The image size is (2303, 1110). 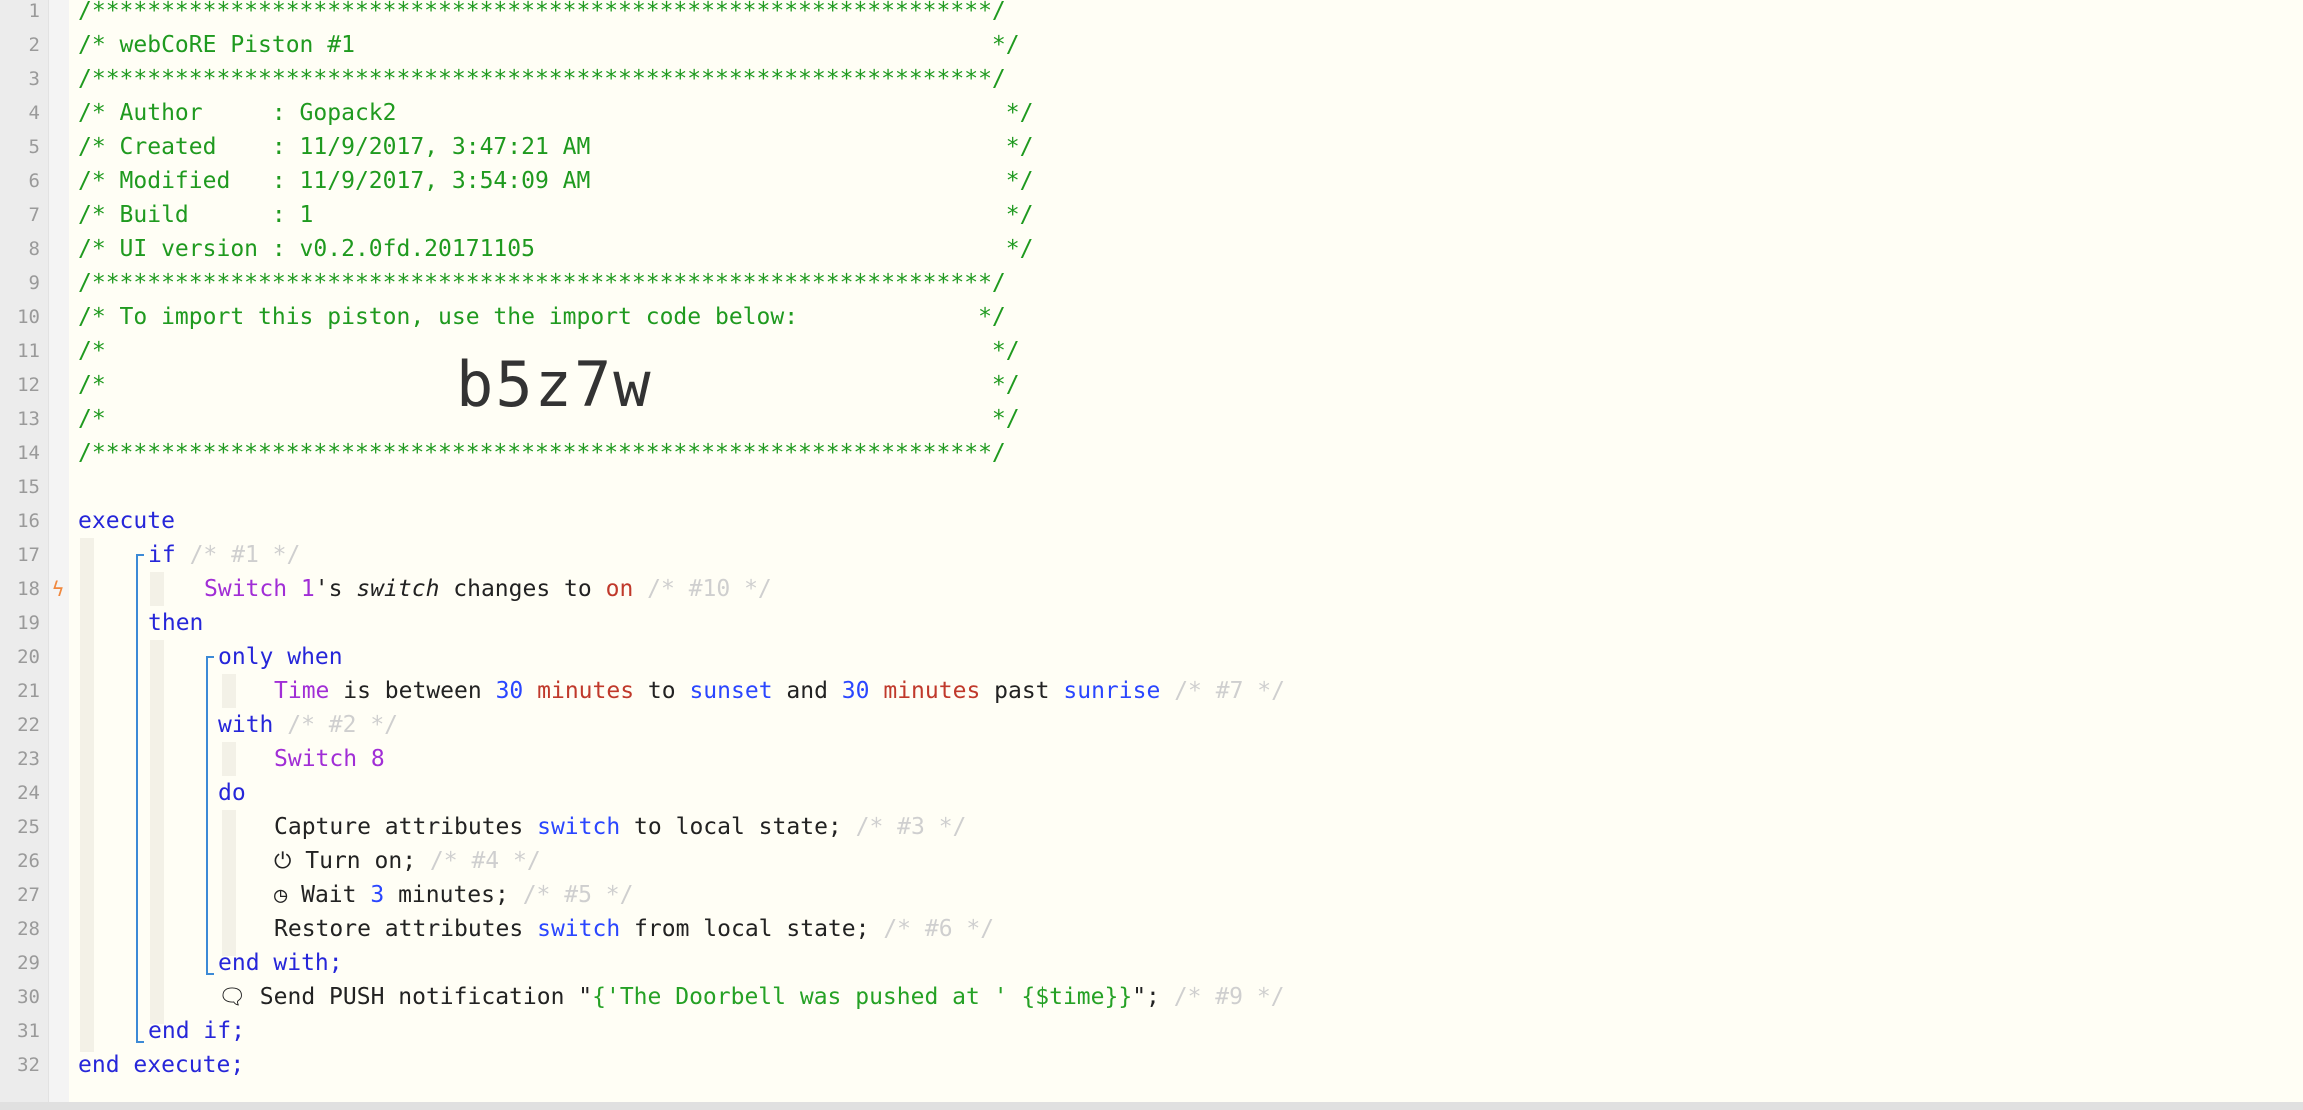 I want to click on operator: is between, so click(x=412, y=691).